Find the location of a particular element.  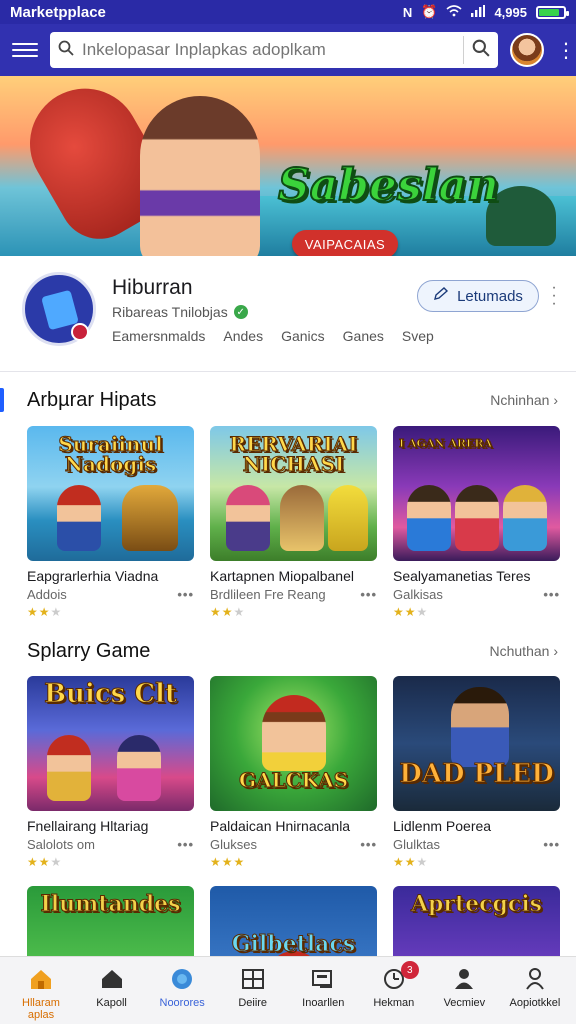

game-card: DAD PLED Lidlenm Poerea Glulktas ••• ★★★ is located at coordinates (476, 772).